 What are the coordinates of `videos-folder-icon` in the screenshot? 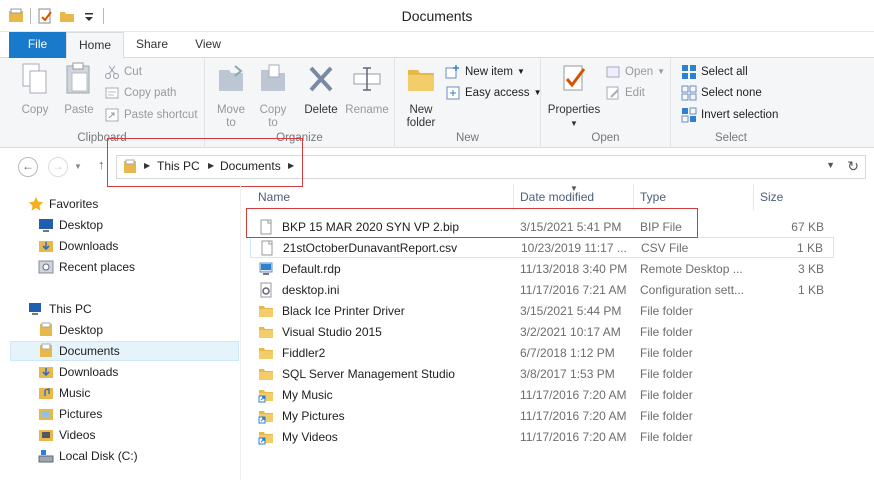 It's located at (46, 435).